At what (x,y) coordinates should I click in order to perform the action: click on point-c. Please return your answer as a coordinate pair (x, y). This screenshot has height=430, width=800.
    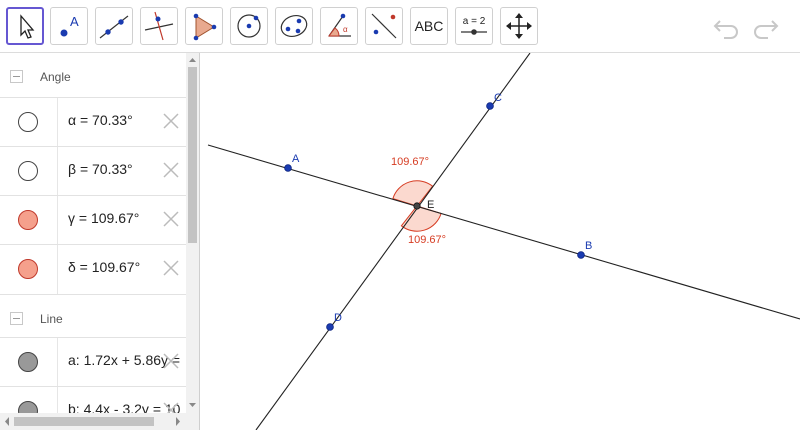
    Looking at the image, I should click on (490, 106).